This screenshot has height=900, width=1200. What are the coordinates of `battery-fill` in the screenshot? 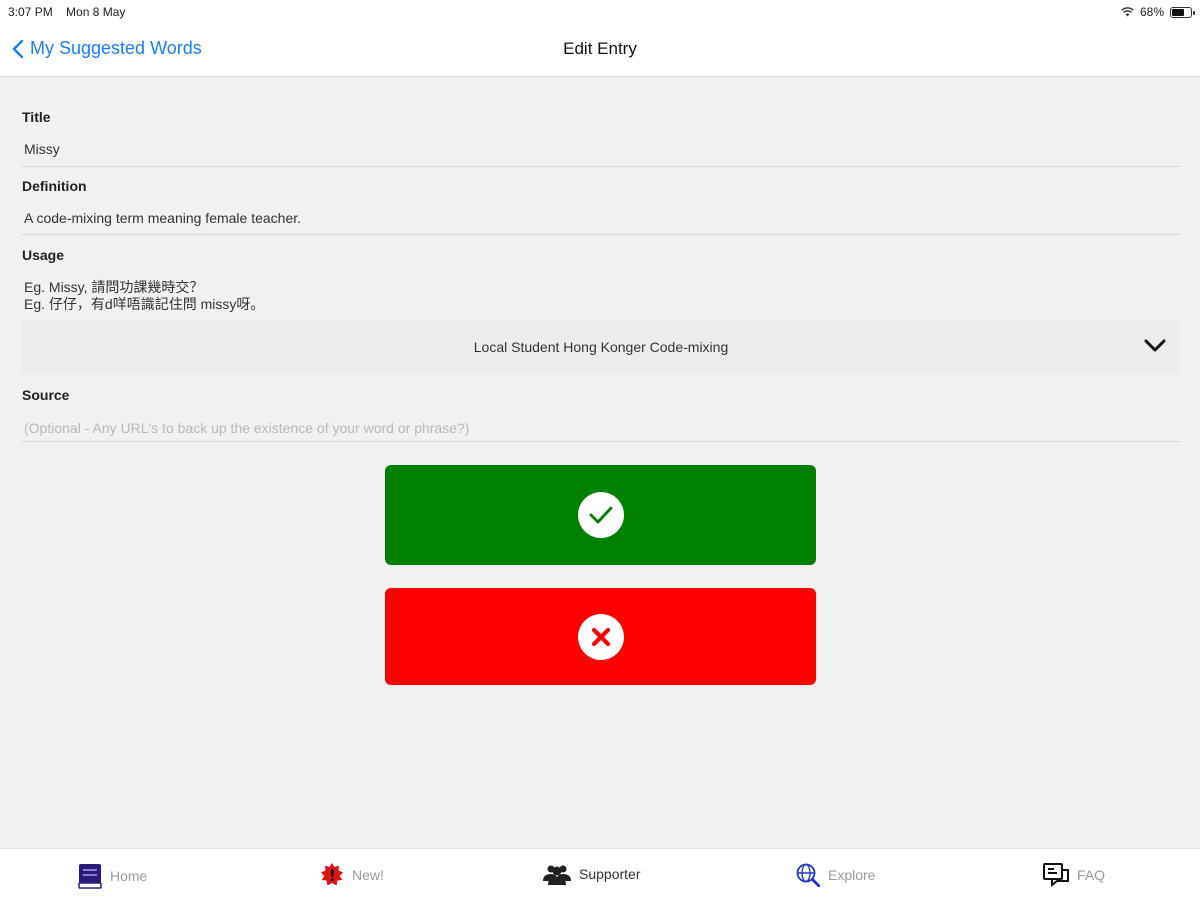 It's located at (1178, 12).